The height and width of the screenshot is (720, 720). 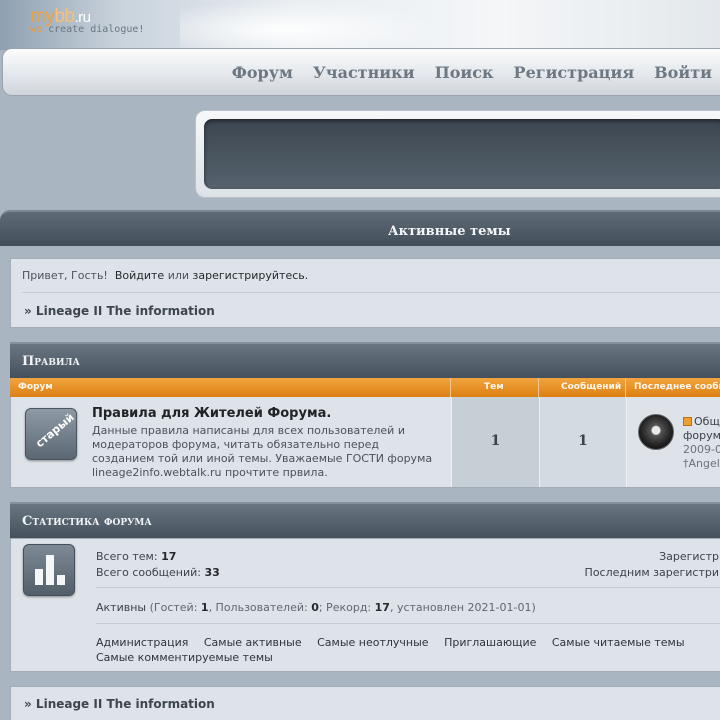 What do you see at coordinates (449, 231) in the screenshot?
I see `active-topics-link: Активные темы` at bounding box center [449, 231].